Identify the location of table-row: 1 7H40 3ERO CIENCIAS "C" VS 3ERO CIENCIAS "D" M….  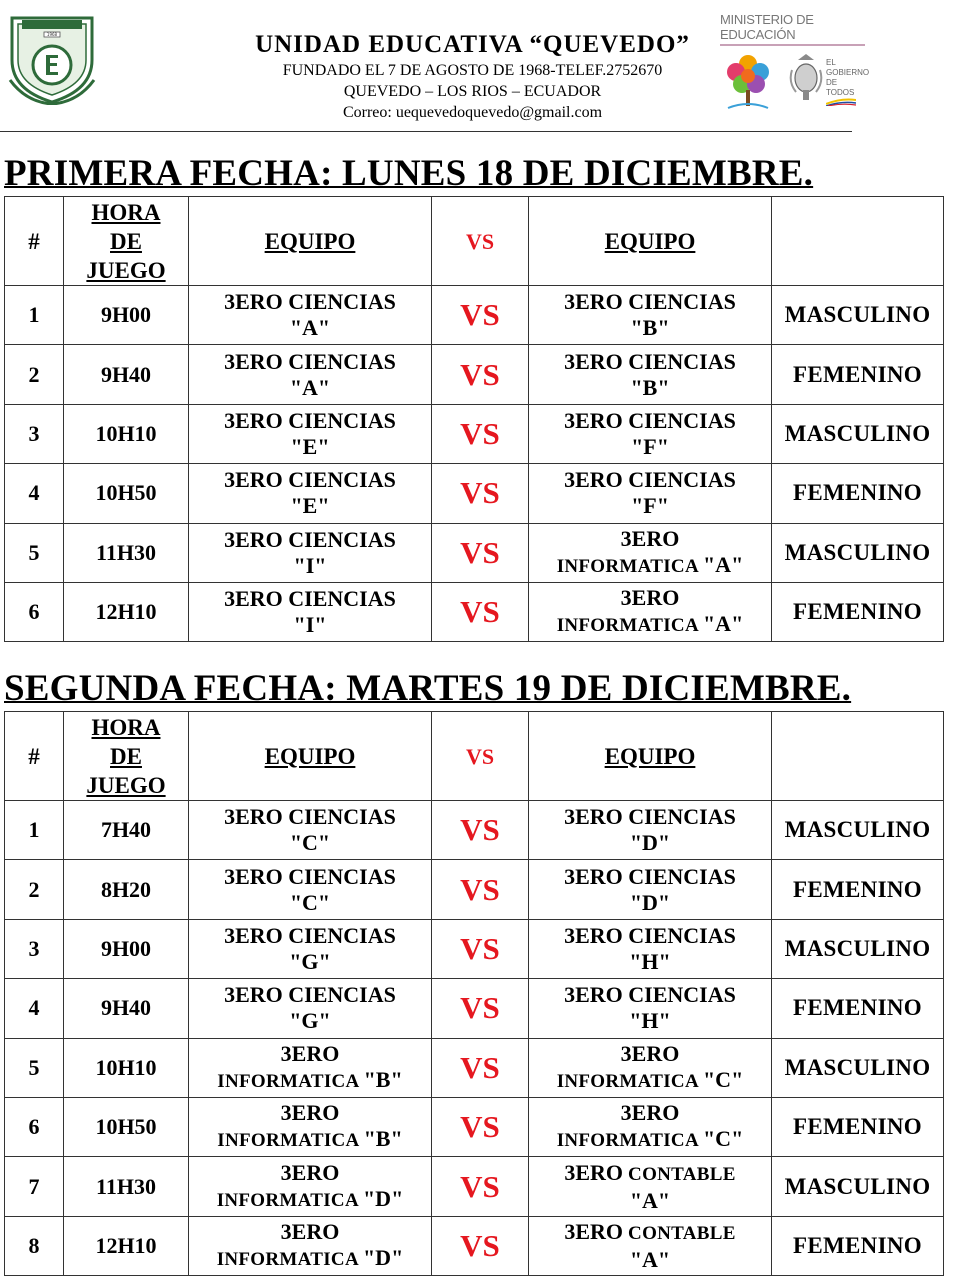
(474, 830).